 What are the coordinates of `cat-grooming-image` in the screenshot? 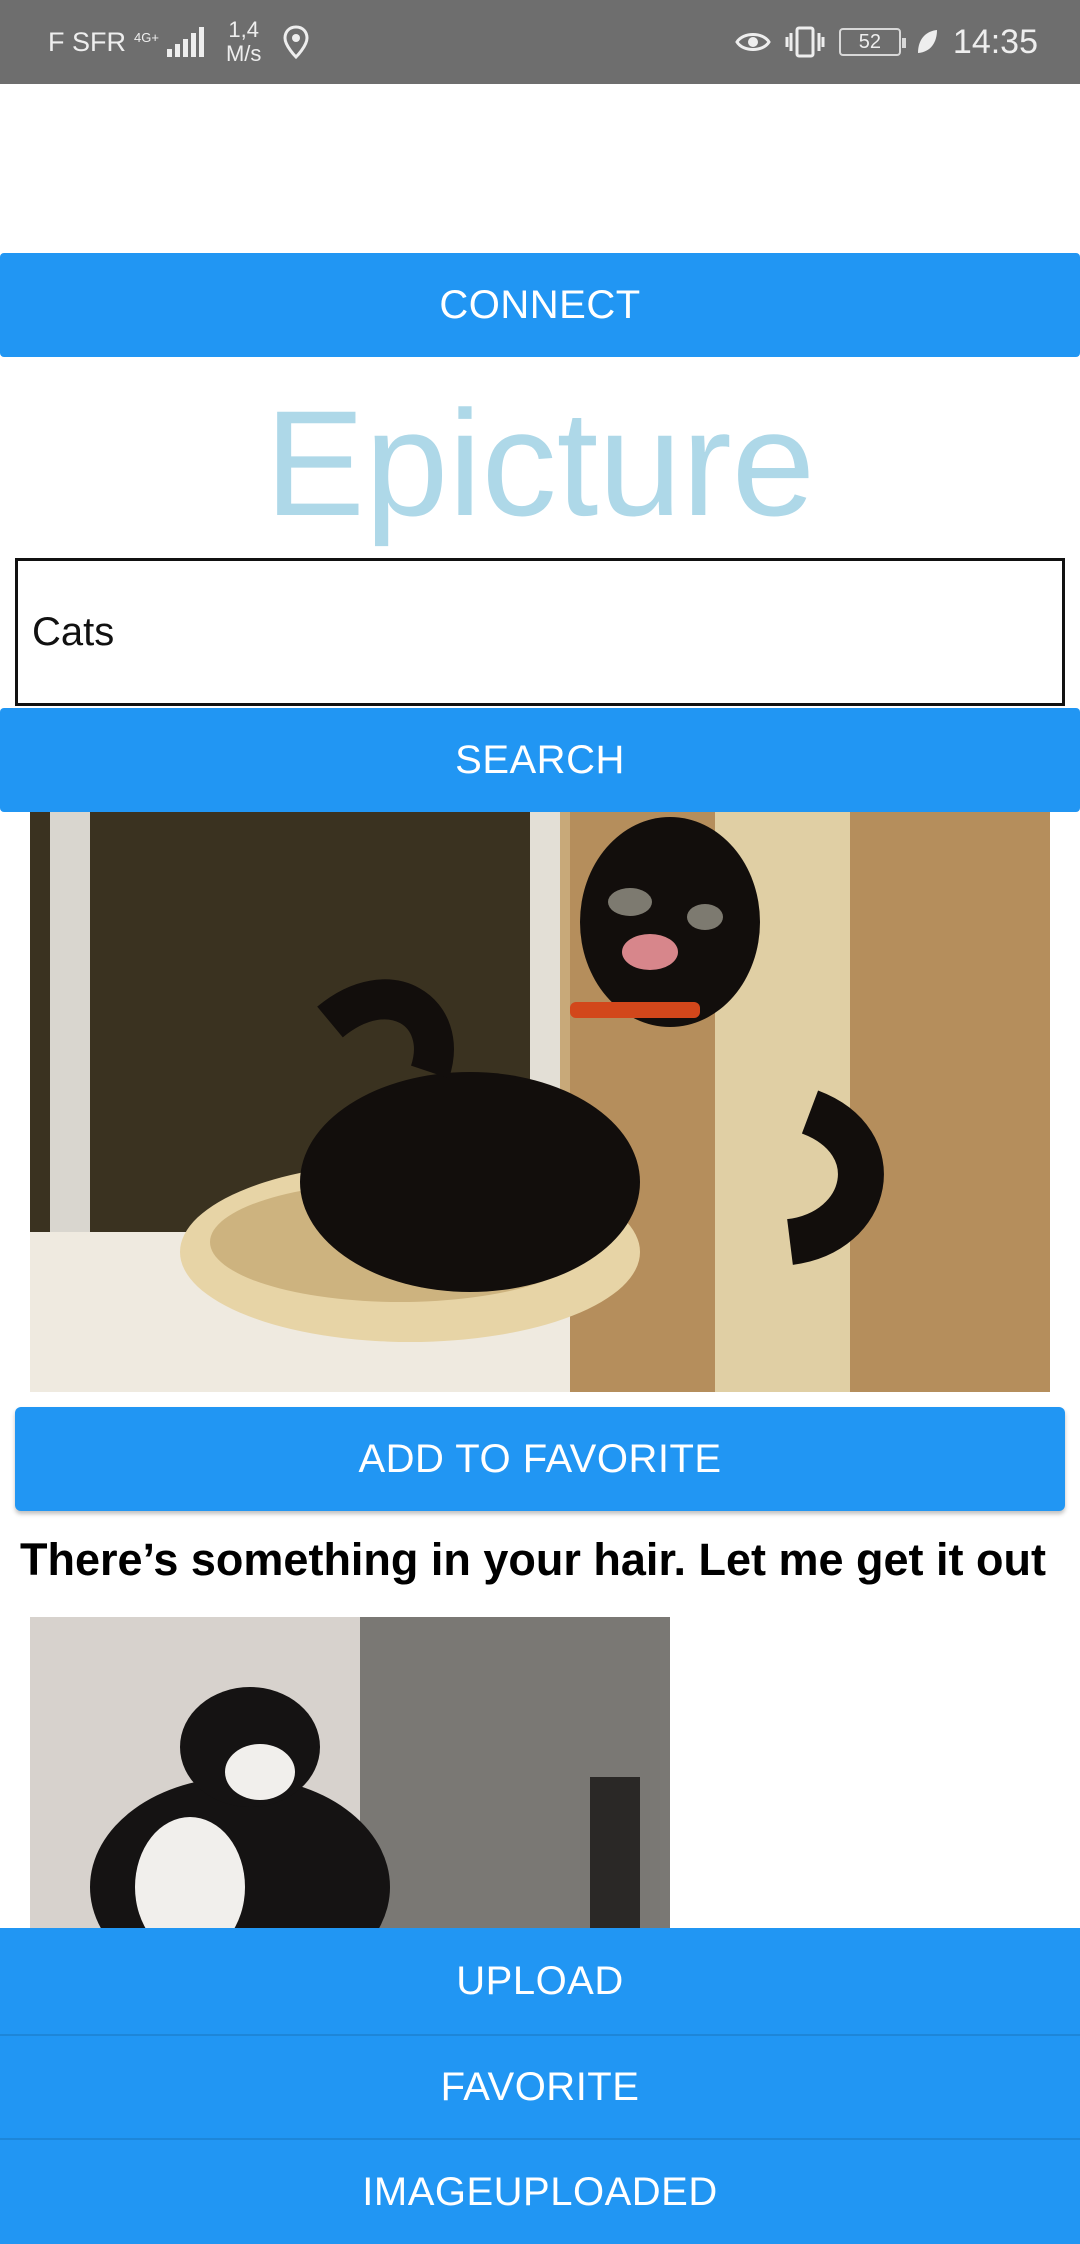 It's located at (350, 1772).